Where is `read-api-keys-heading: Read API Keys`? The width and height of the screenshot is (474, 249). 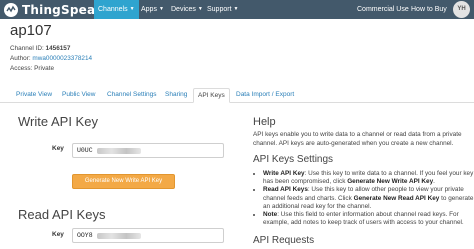 read-api-keys-heading: Read API Keys is located at coordinates (62, 214).